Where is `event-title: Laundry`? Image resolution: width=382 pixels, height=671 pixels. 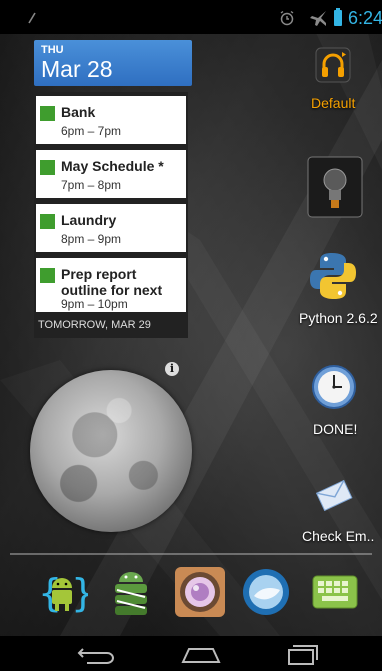 event-title: Laundry is located at coordinates (89, 220).